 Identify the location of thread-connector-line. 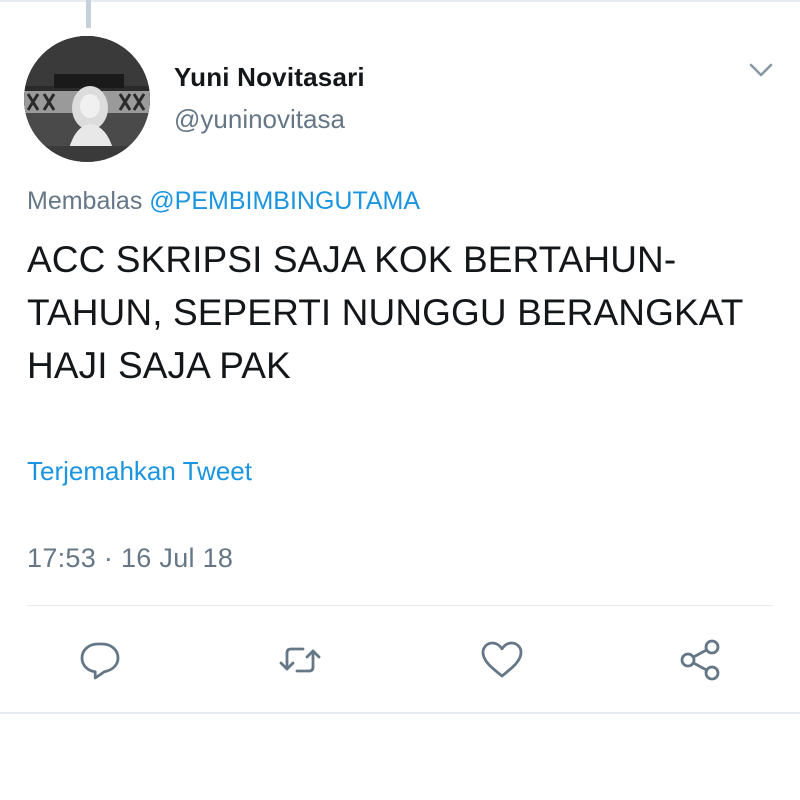
(88, 14).